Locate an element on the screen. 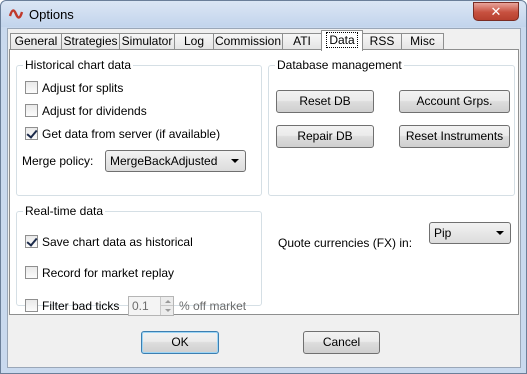  title-bar: Options ✕ is located at coordinates (263, 14).